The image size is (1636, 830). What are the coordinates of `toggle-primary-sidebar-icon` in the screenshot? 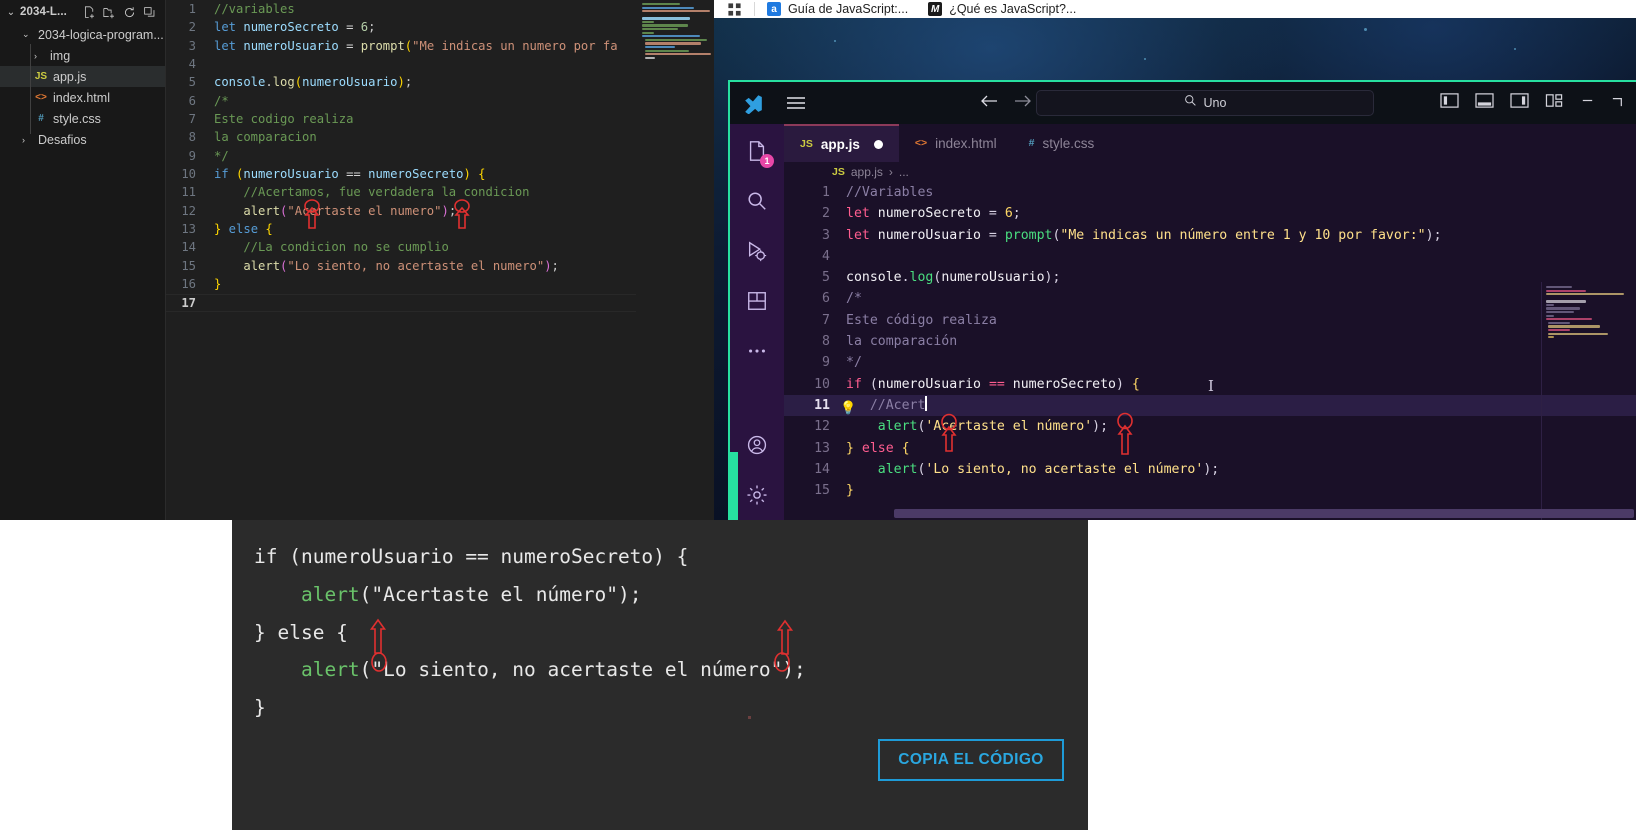 It's located at (1449, 103).